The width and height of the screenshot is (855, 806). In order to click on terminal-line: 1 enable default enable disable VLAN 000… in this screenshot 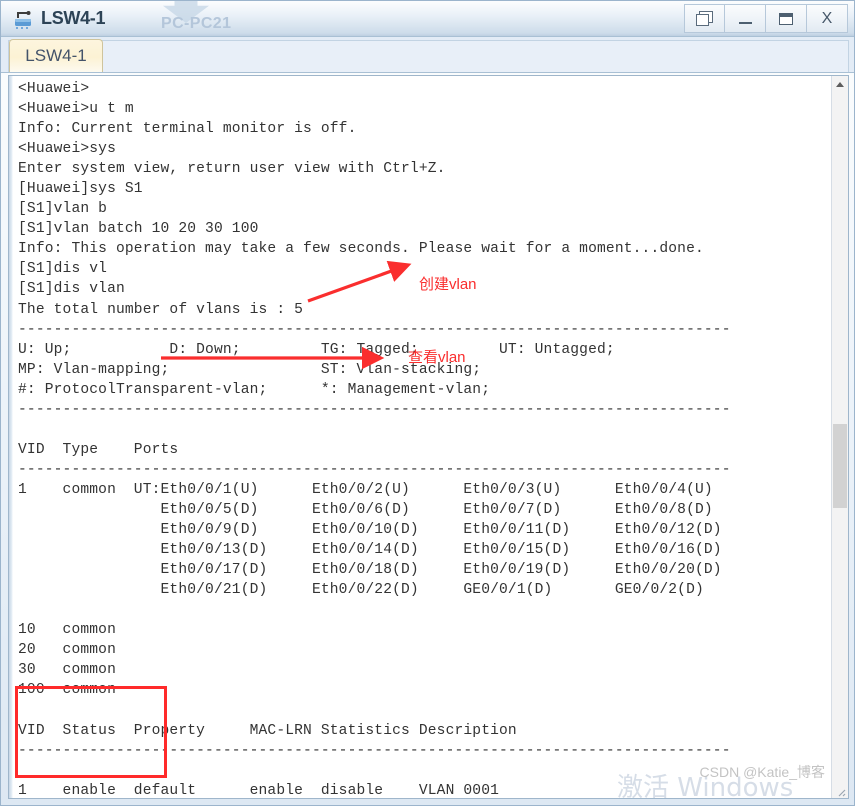, I will do `click(259, 790)`.